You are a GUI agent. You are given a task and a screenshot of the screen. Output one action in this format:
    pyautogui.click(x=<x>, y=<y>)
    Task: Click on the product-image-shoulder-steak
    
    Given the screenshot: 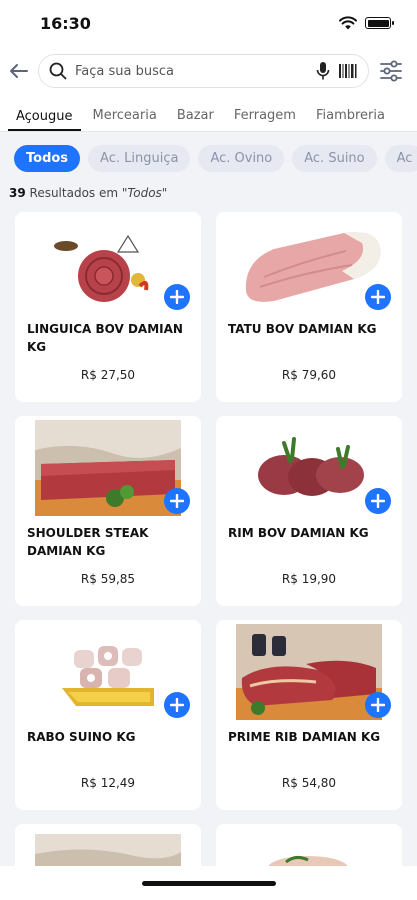 What is the action you would take?
    pyautogui.click(x=108, y=468)
    